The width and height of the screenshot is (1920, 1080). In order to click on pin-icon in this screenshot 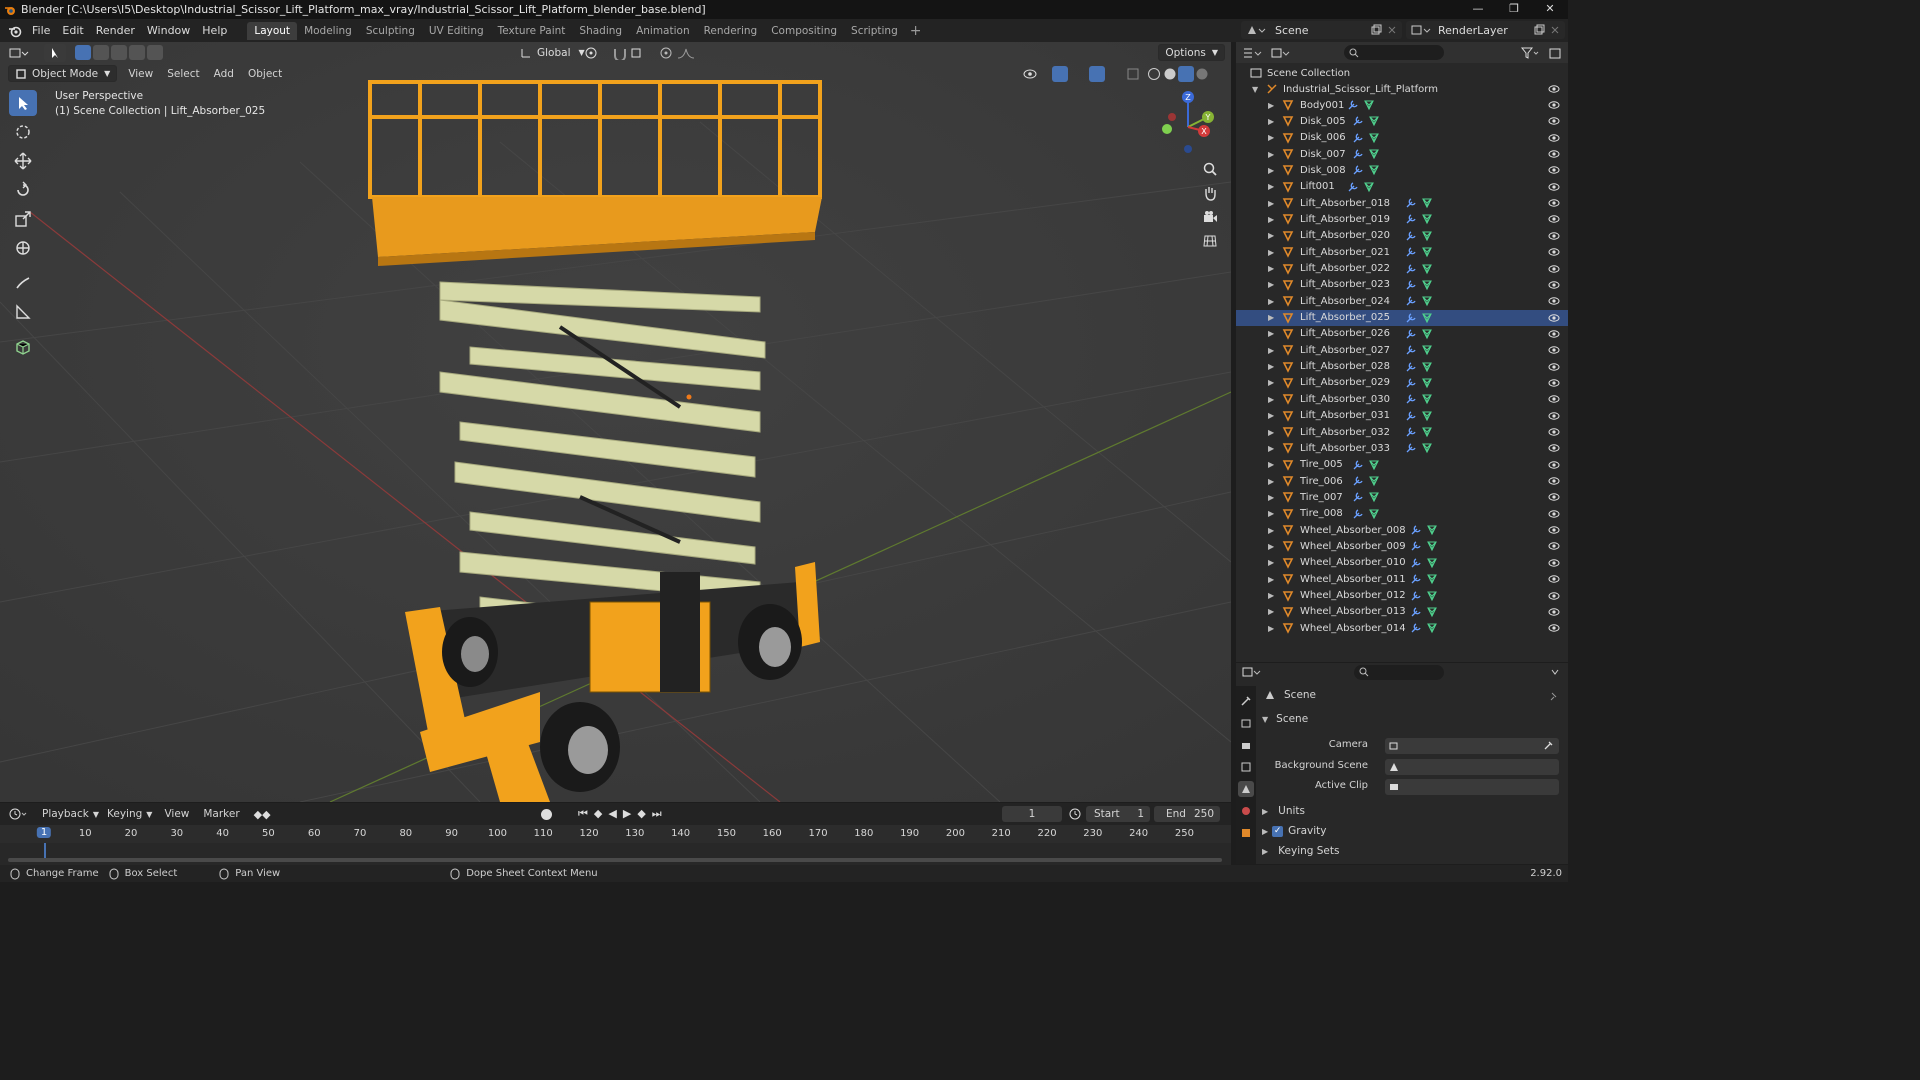, I will do `click(1554, 697)`.